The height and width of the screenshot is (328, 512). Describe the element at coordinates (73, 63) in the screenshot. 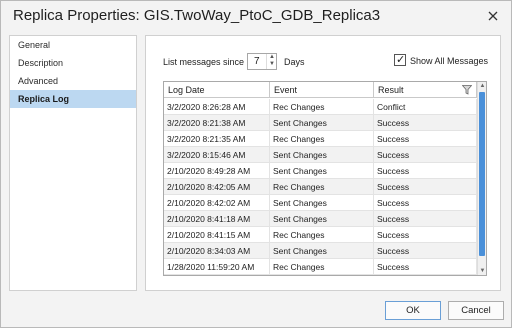

I see `nav-item-description: Description` at that location.